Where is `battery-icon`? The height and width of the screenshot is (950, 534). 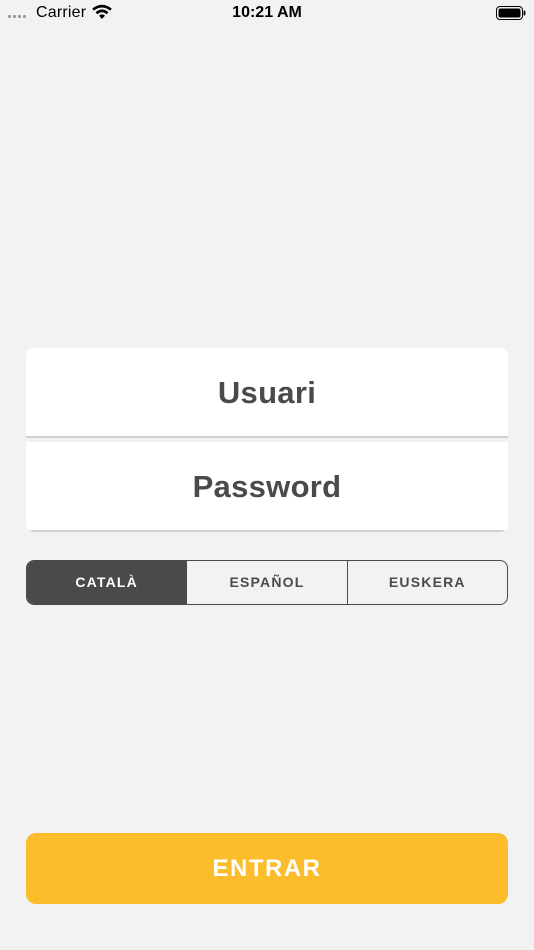 battery-icon is located at coordinates (511, 13).